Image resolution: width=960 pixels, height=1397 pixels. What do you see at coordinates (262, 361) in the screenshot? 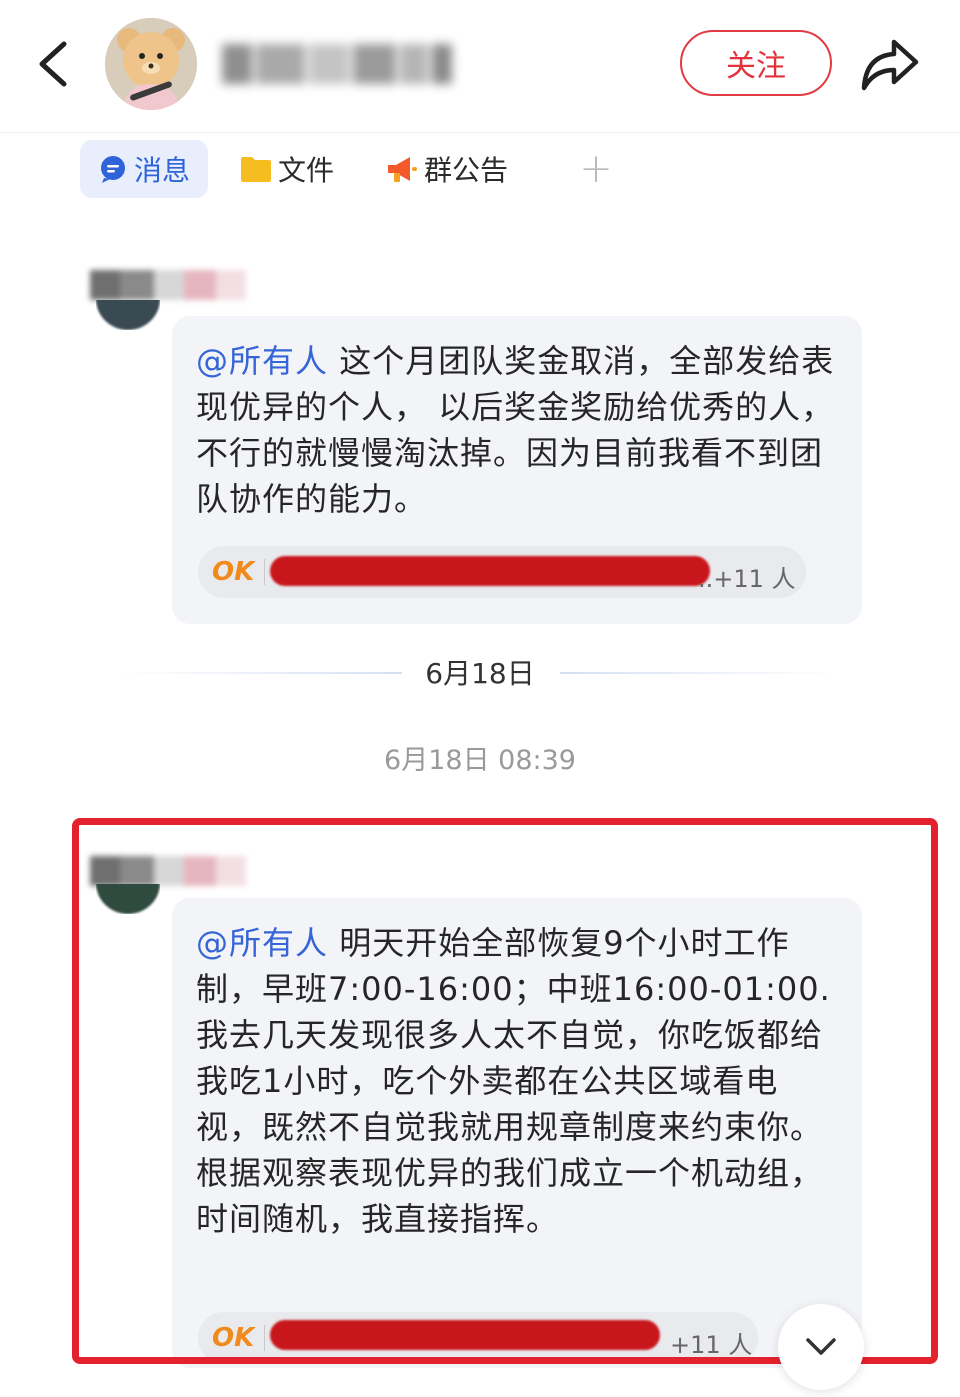
I see `mention-all: @所有人` at bounding box center [262, 361].